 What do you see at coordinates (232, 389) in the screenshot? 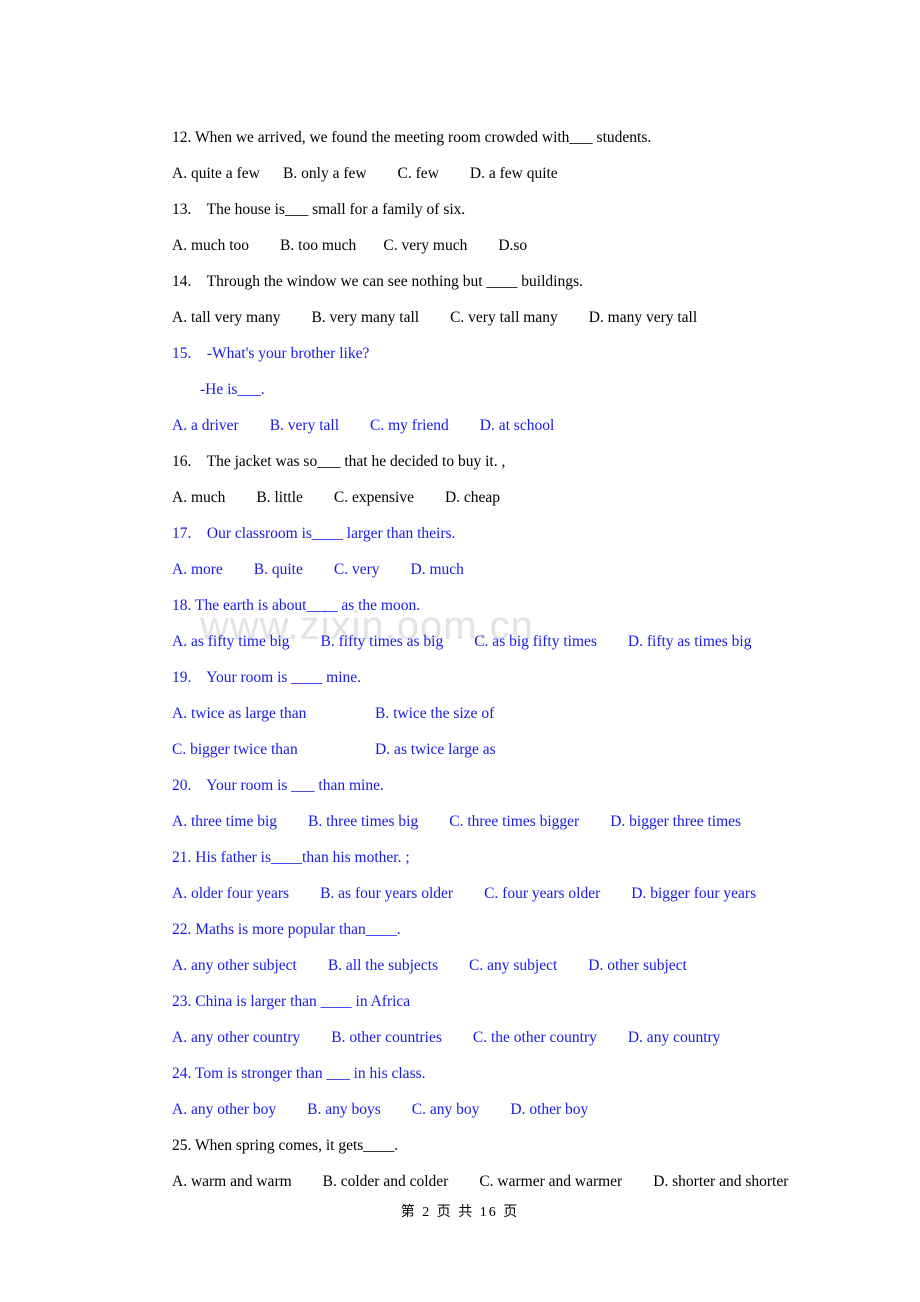
I see `question-stem-15-reply: -He is___.` at bounding box center [232, 389].